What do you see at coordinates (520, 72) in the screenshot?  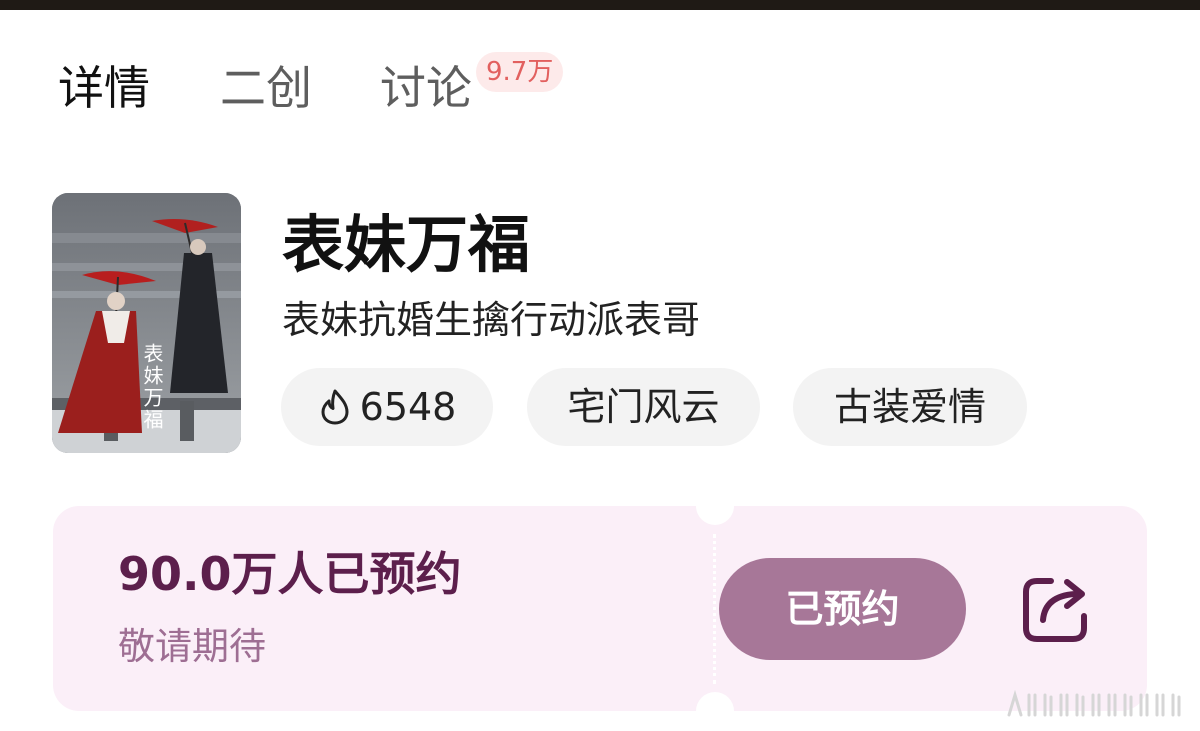 I see `discussion-count-badge: 9.7万` at bounding box center [520, 72].